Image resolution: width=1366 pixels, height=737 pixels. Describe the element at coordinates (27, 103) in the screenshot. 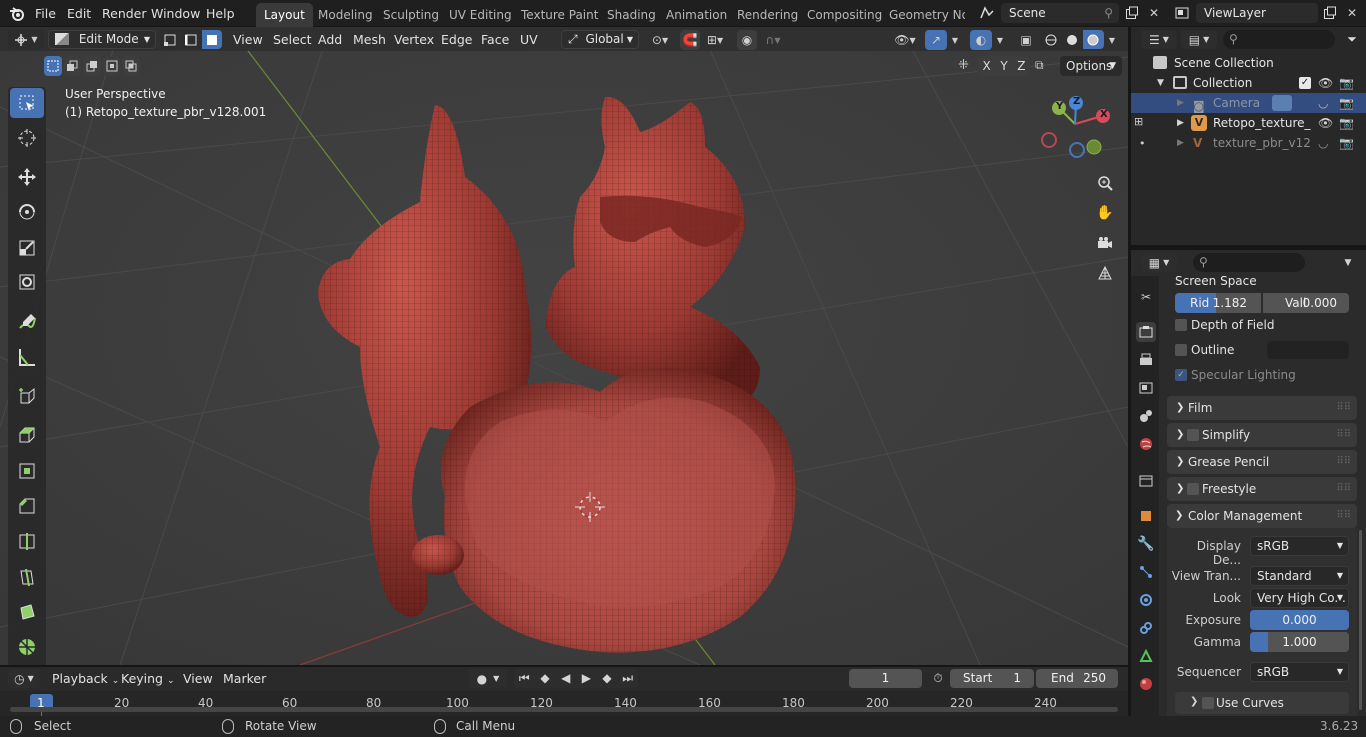

I see `select-box-tool-icon` at that location.